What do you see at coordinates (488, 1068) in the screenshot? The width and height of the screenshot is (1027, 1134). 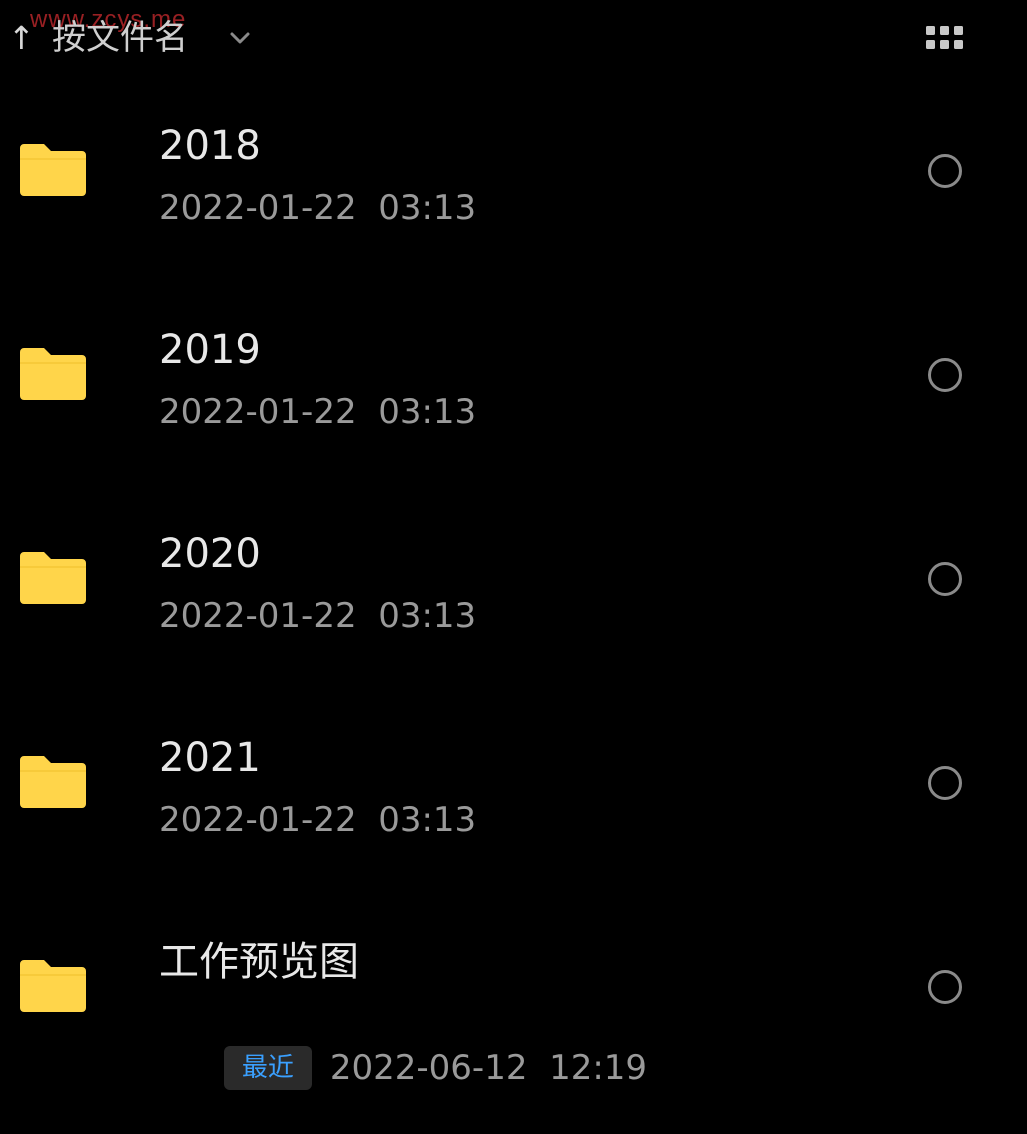 I see `item-date: 2022-06-12 12:19` at bounding box center [488, 1068].